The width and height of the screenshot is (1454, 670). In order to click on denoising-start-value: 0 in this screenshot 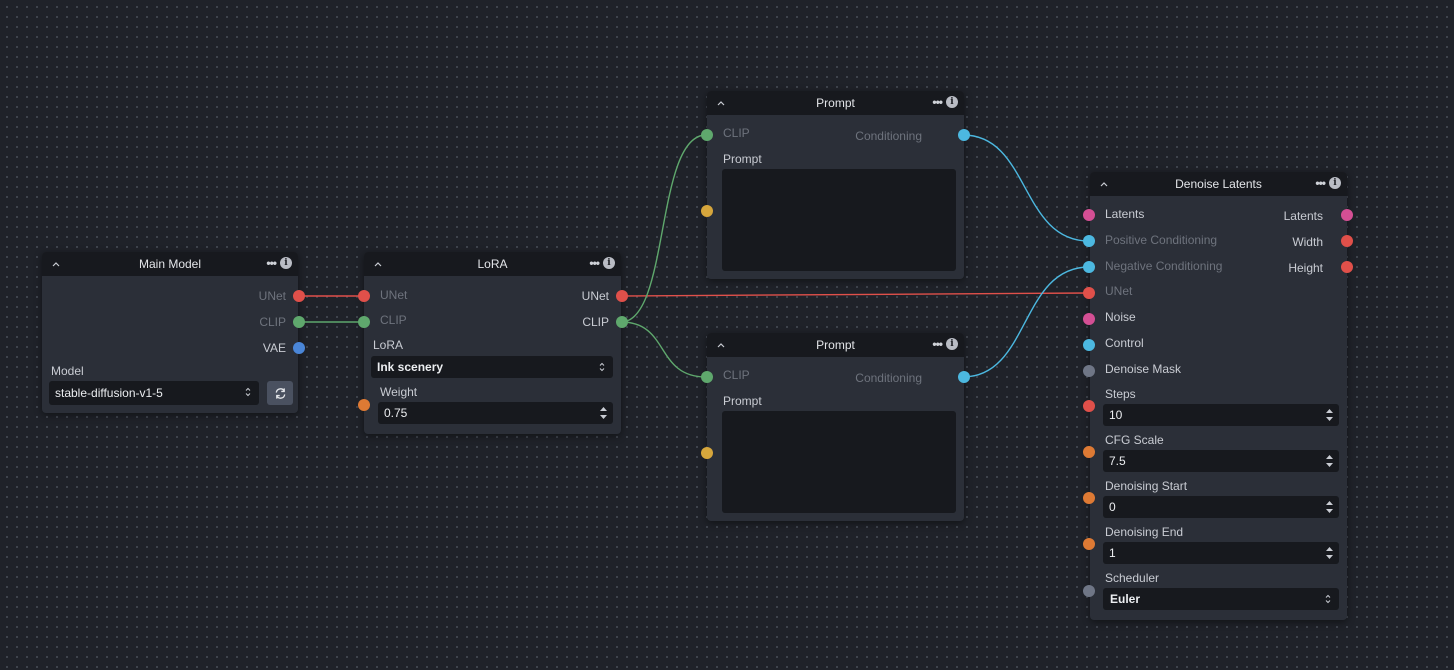, I will do `click(1112, 507)`.